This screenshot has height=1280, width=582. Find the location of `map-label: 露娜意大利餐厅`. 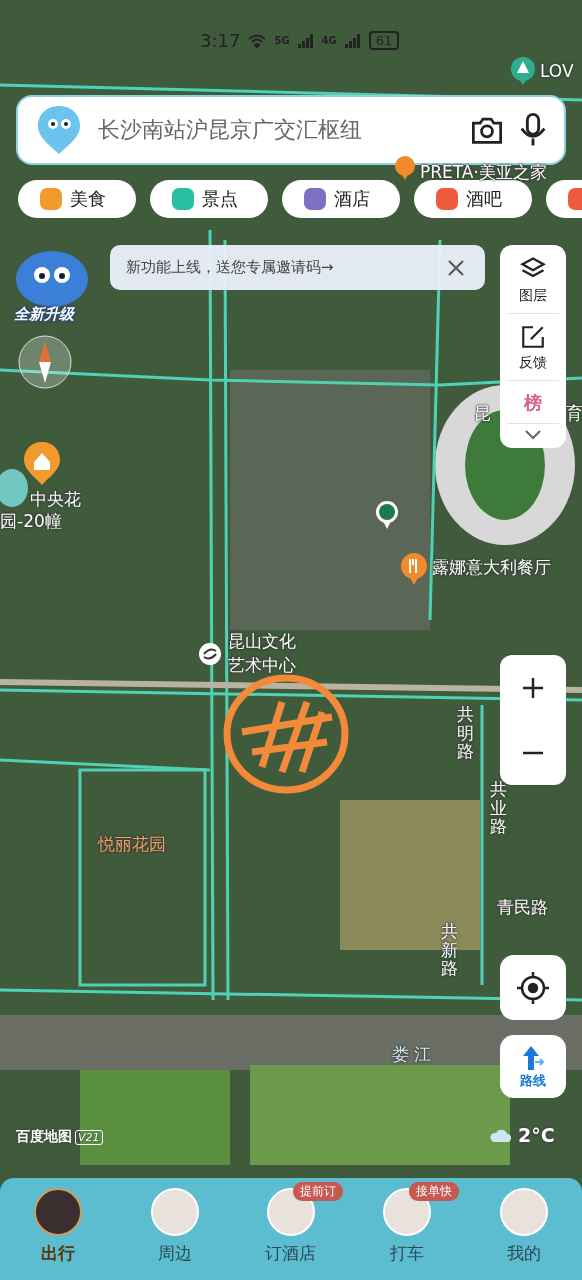

map-label: 露娜意大利餐厅 is located at coordinates (491, 567).